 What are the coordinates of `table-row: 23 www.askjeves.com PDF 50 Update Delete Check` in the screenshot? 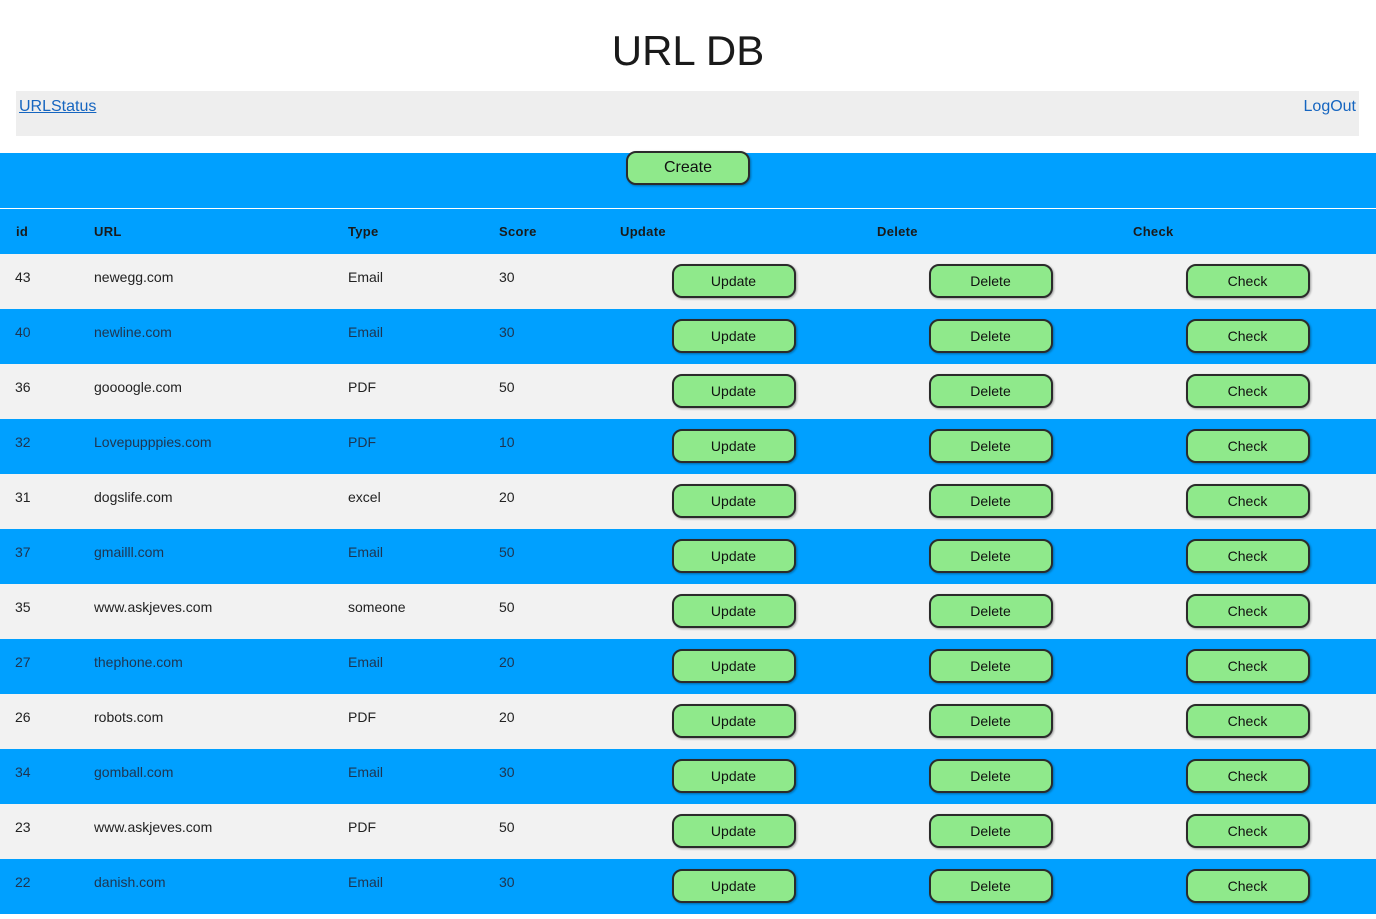 It's located at (688, 831).